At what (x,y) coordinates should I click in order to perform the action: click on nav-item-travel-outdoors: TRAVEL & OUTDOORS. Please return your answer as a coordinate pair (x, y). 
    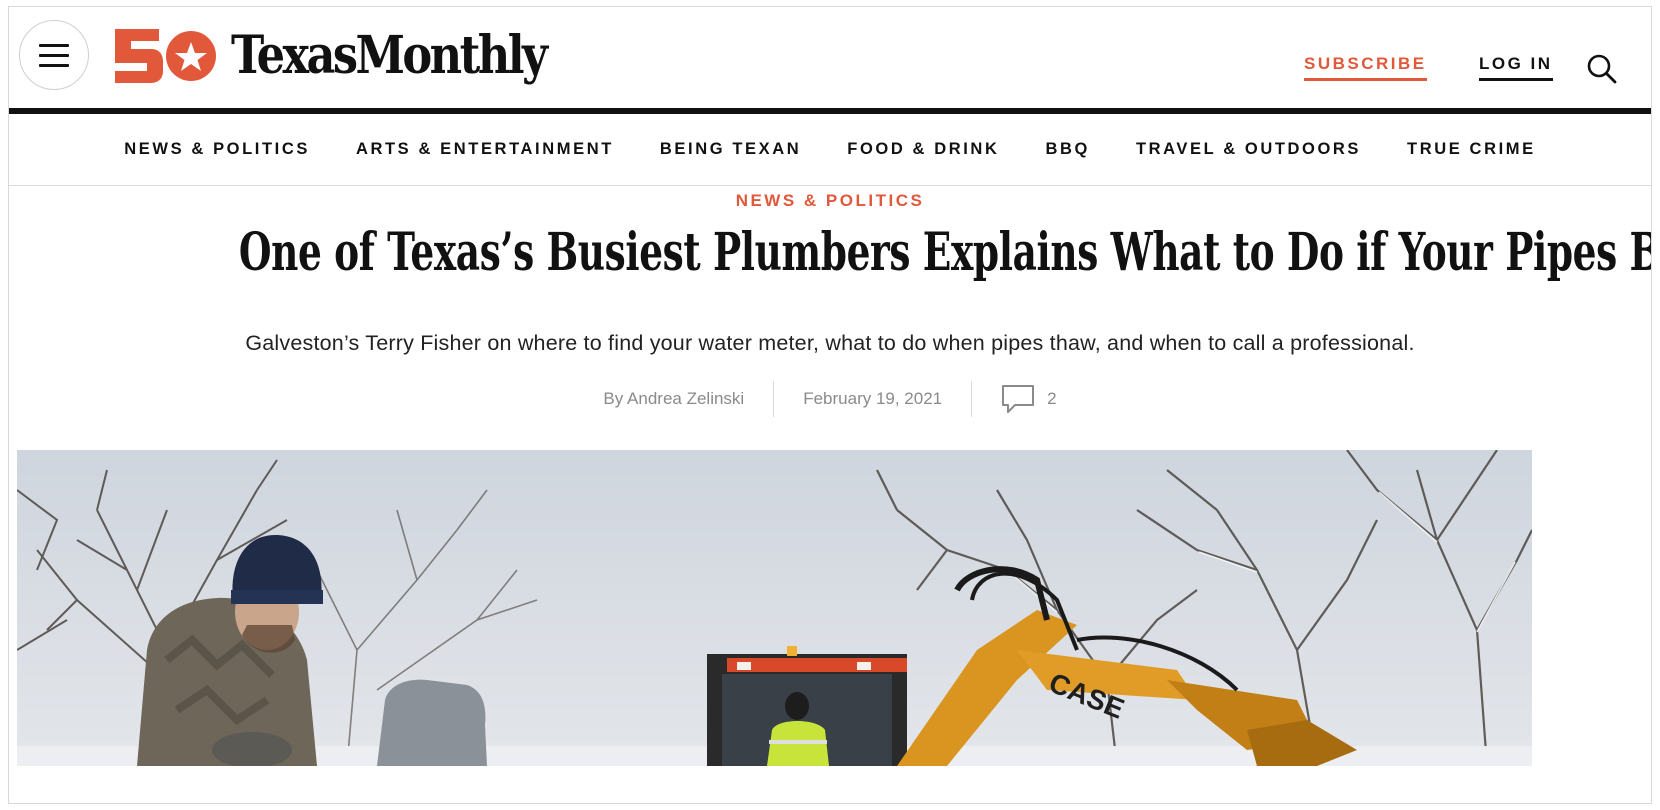
    Looking at the image, I should click on (1248, 149).